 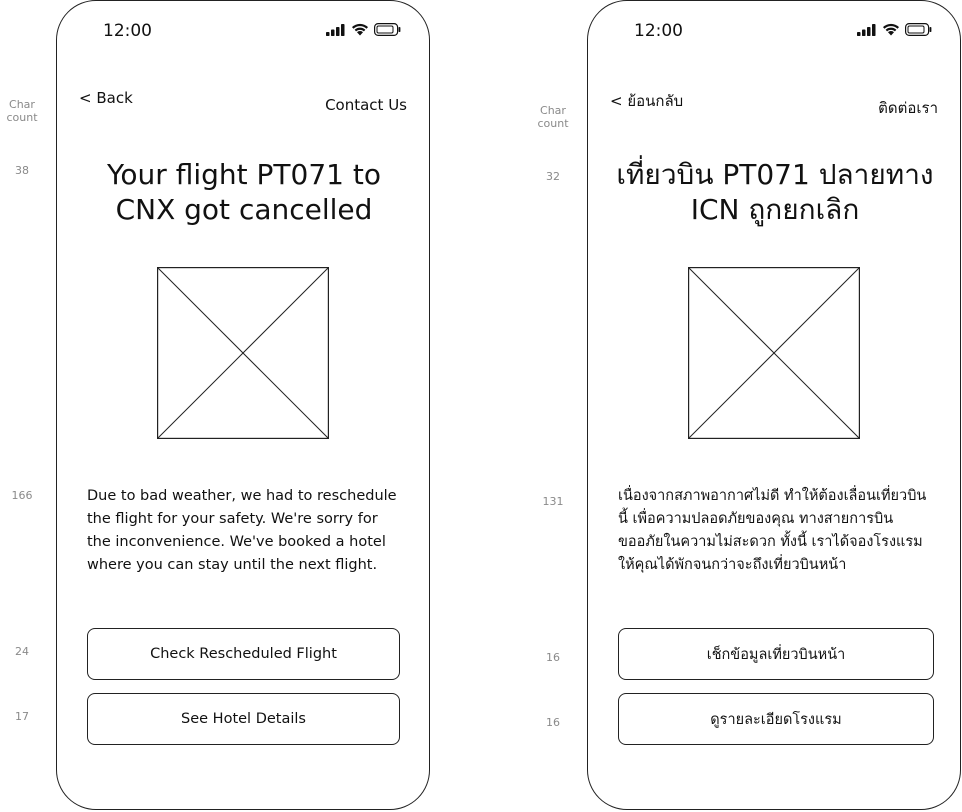 What do you see at coordinates (244, 192) in the screenshot?
I see `page-title: Your flight PT071 to CNX got cancelled` at bounding box center [244, 192].